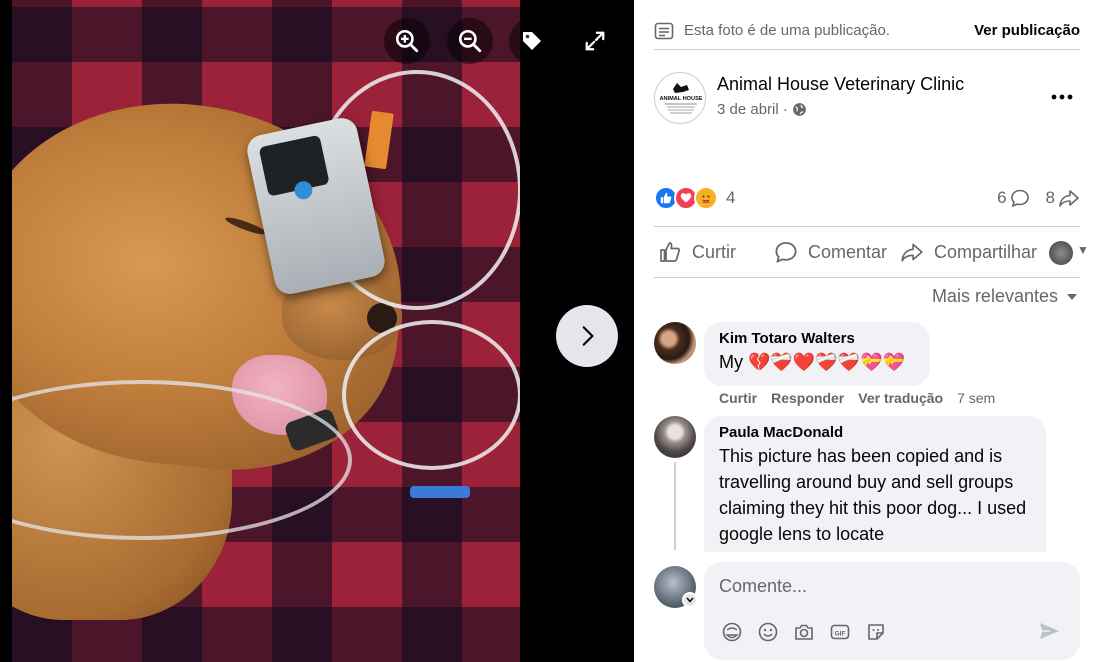 The image size is (1100, 662). Describe the element at coordinates (1027, 30) in the screenshot. I see `view-post-link: Ver publicação` at that location.